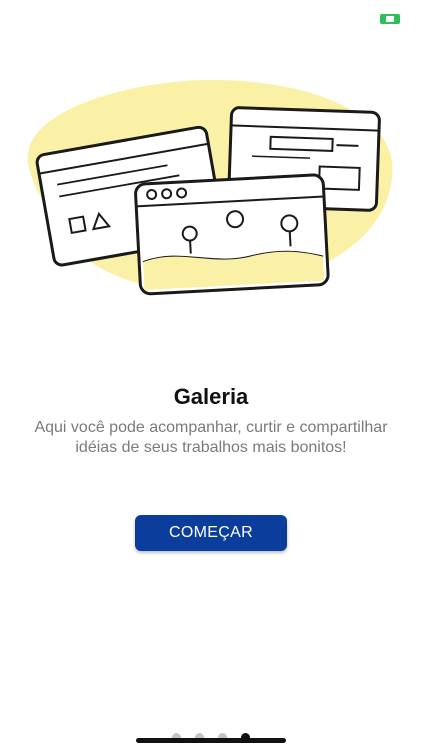 This screenshot has height=750, width=422. What do you see at coordinates (211, 533) in the screenshot?
I see `start-button: COMEÇAR` at bounding box center [211, 533].